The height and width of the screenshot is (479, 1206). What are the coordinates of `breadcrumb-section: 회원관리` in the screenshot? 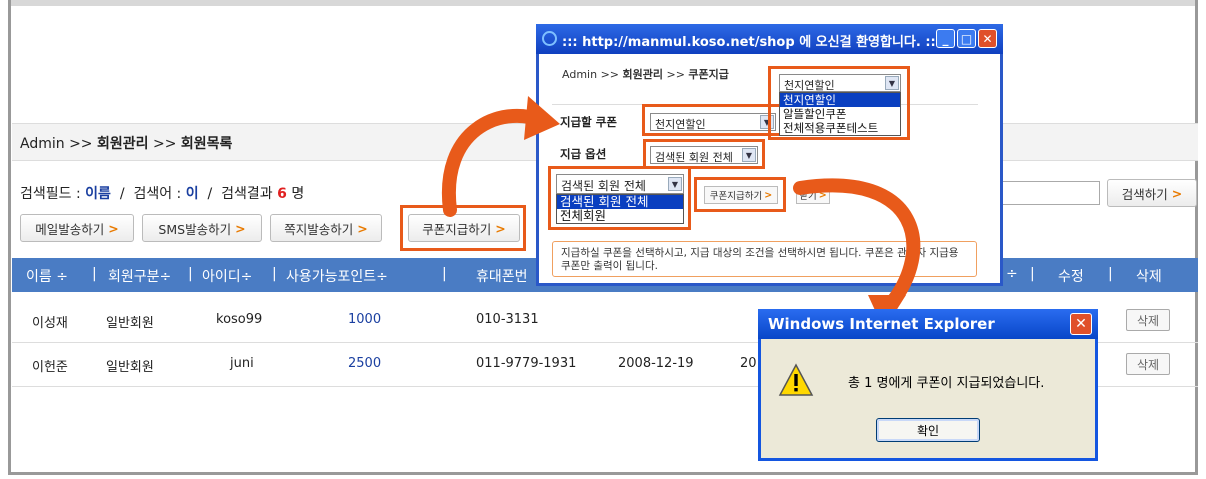 It's located at (123, 144).